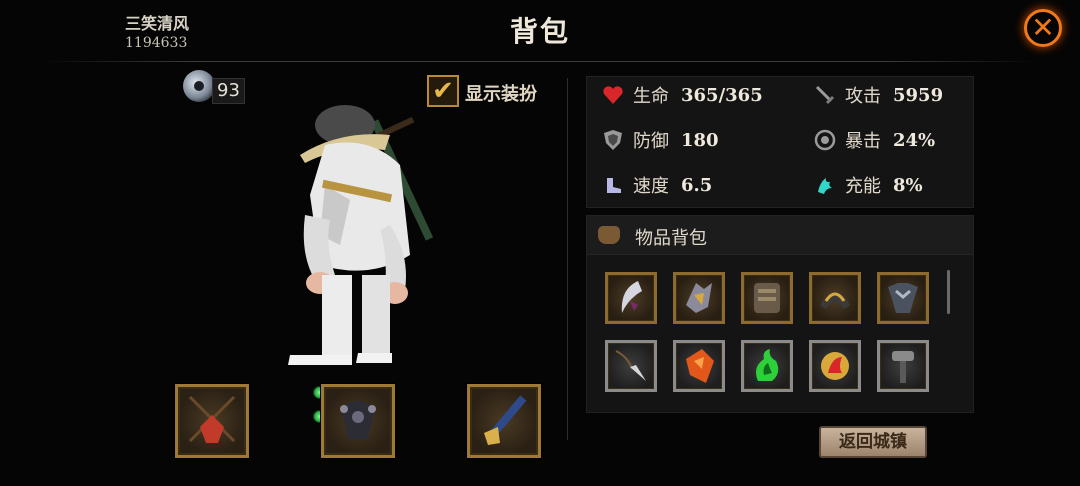 Image resolution: width=1080 pixels, height=486 pixels. I want to click on stat-hp: 生命 365/365, so click(682, 95).